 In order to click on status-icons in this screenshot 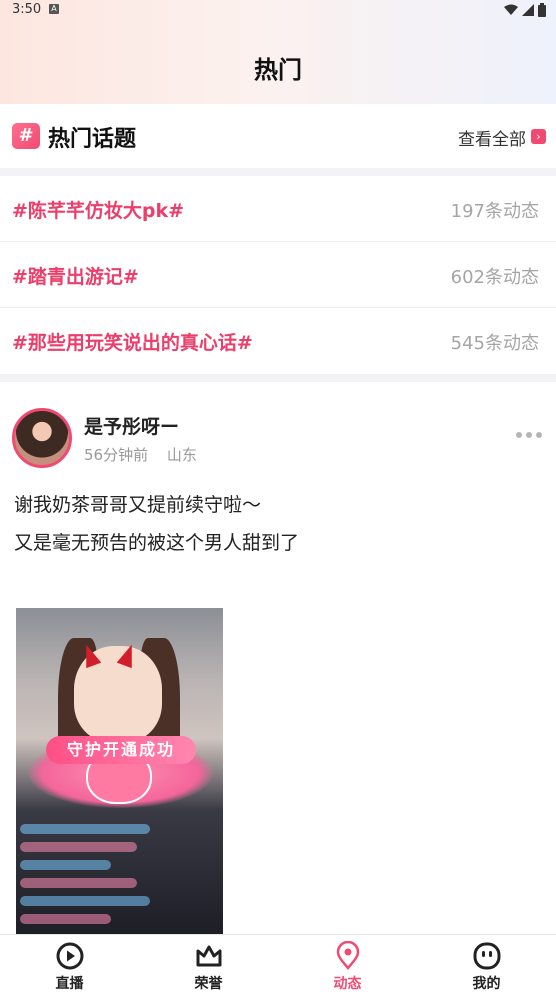, I will do `click(525, 10)`.